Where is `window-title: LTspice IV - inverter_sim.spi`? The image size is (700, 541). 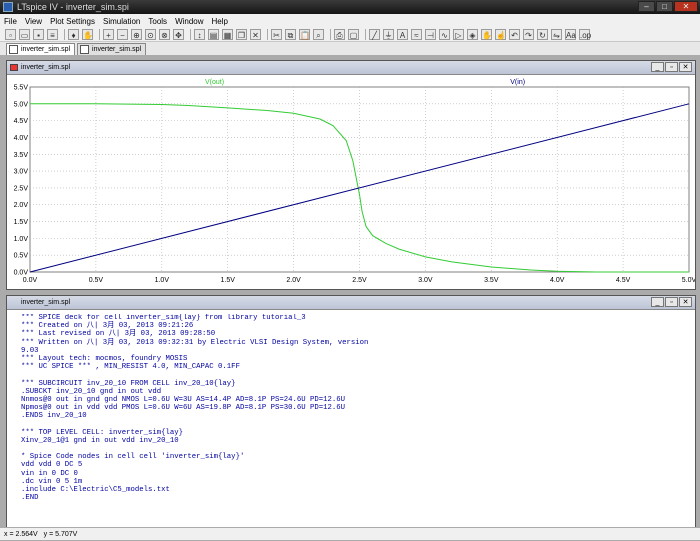
window-title: LTspice IV - inverter_sim.spi is located at coordinates (73, 7).